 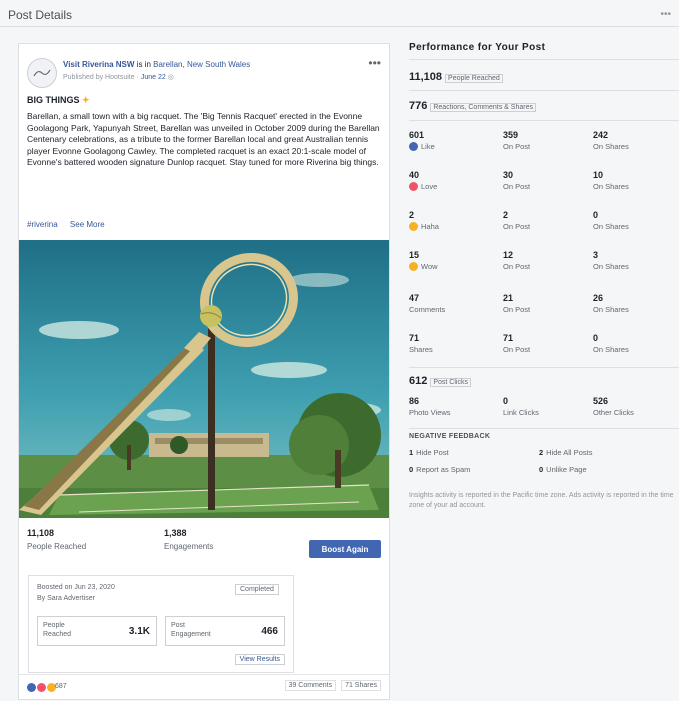 I want to click on other-clicks-value: 526, so click(x=601, y=401).